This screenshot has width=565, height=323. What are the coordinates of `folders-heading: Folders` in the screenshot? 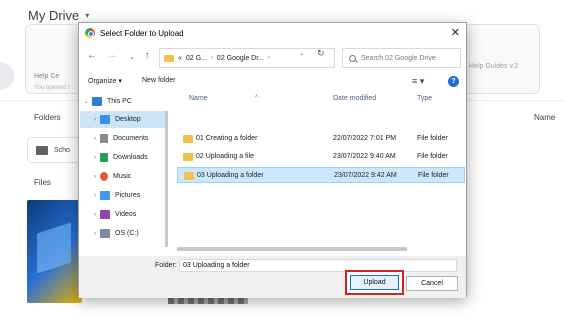 It's located at (47, 117).